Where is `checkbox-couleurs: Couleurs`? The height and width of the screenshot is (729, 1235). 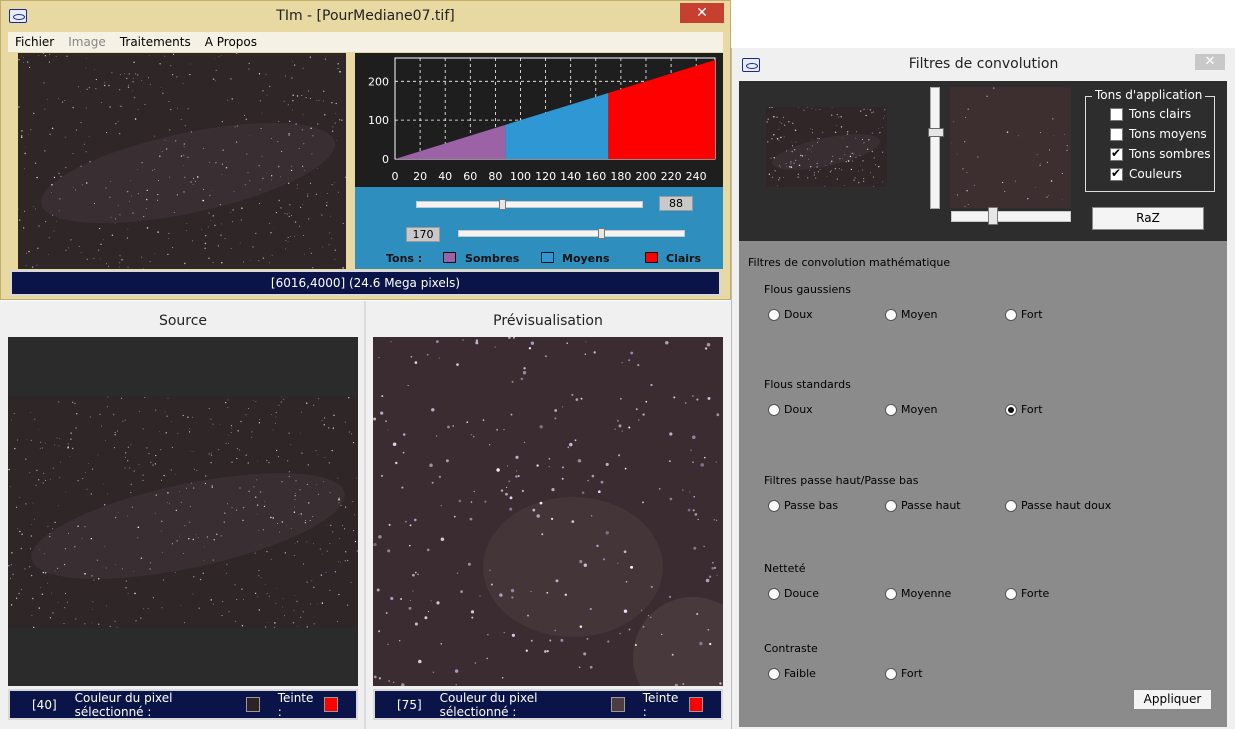 checkbox-couleurs: Couleurs is located at coordinates (1146, 173).